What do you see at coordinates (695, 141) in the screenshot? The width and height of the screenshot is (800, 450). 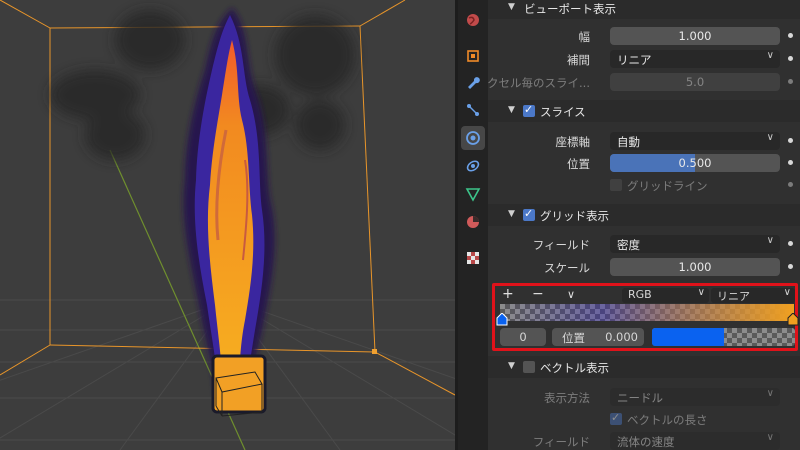 I see `axis-dropdown: 自動 ∨` at bounding box center [695, 141].